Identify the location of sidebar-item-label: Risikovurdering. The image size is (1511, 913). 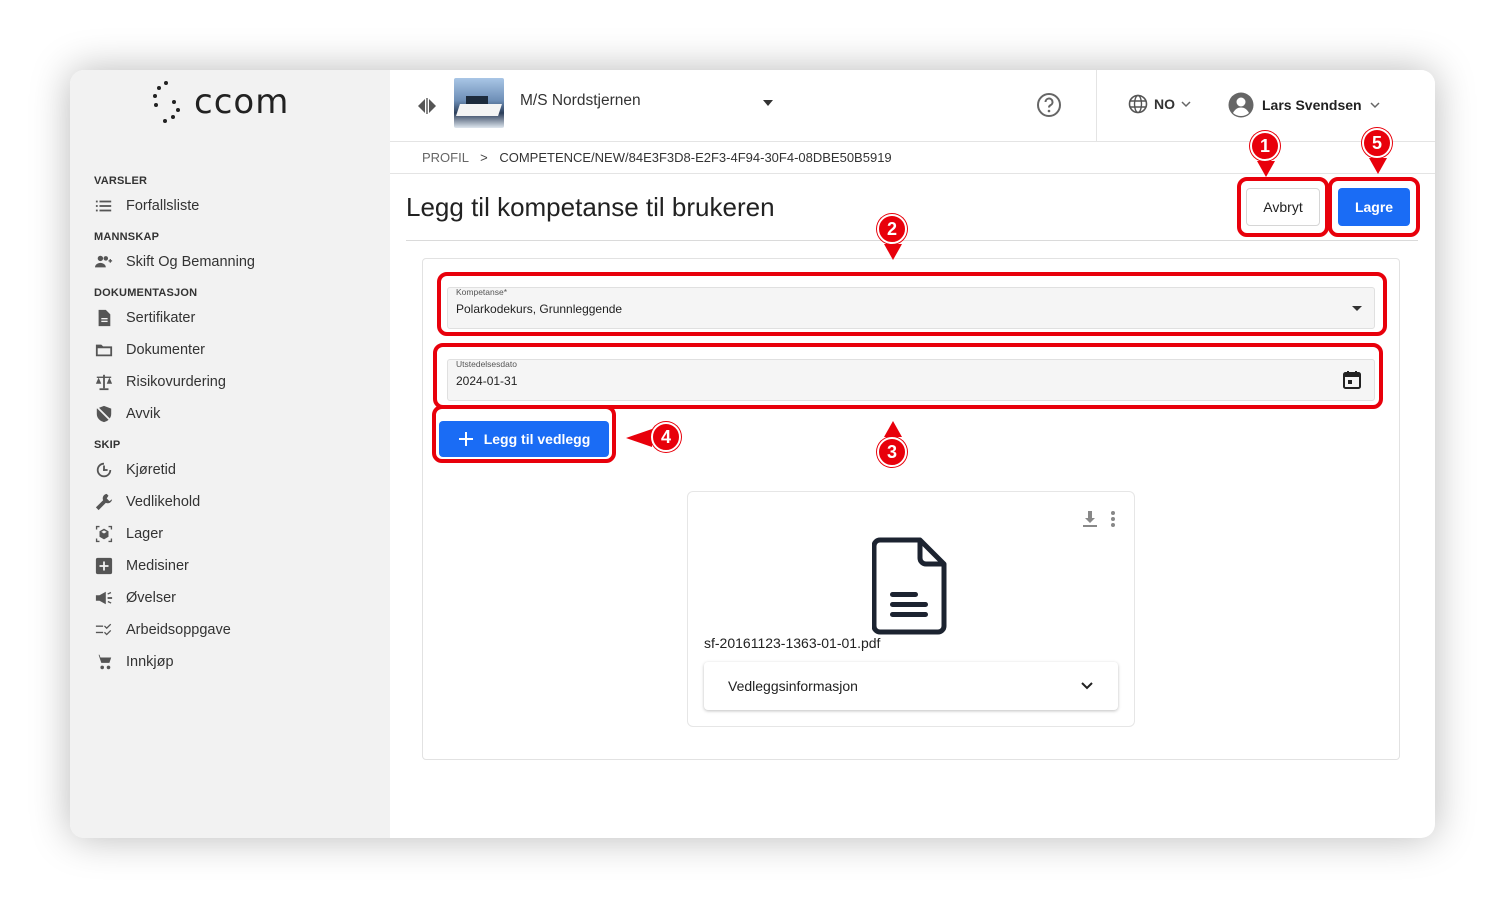
(176, 382).